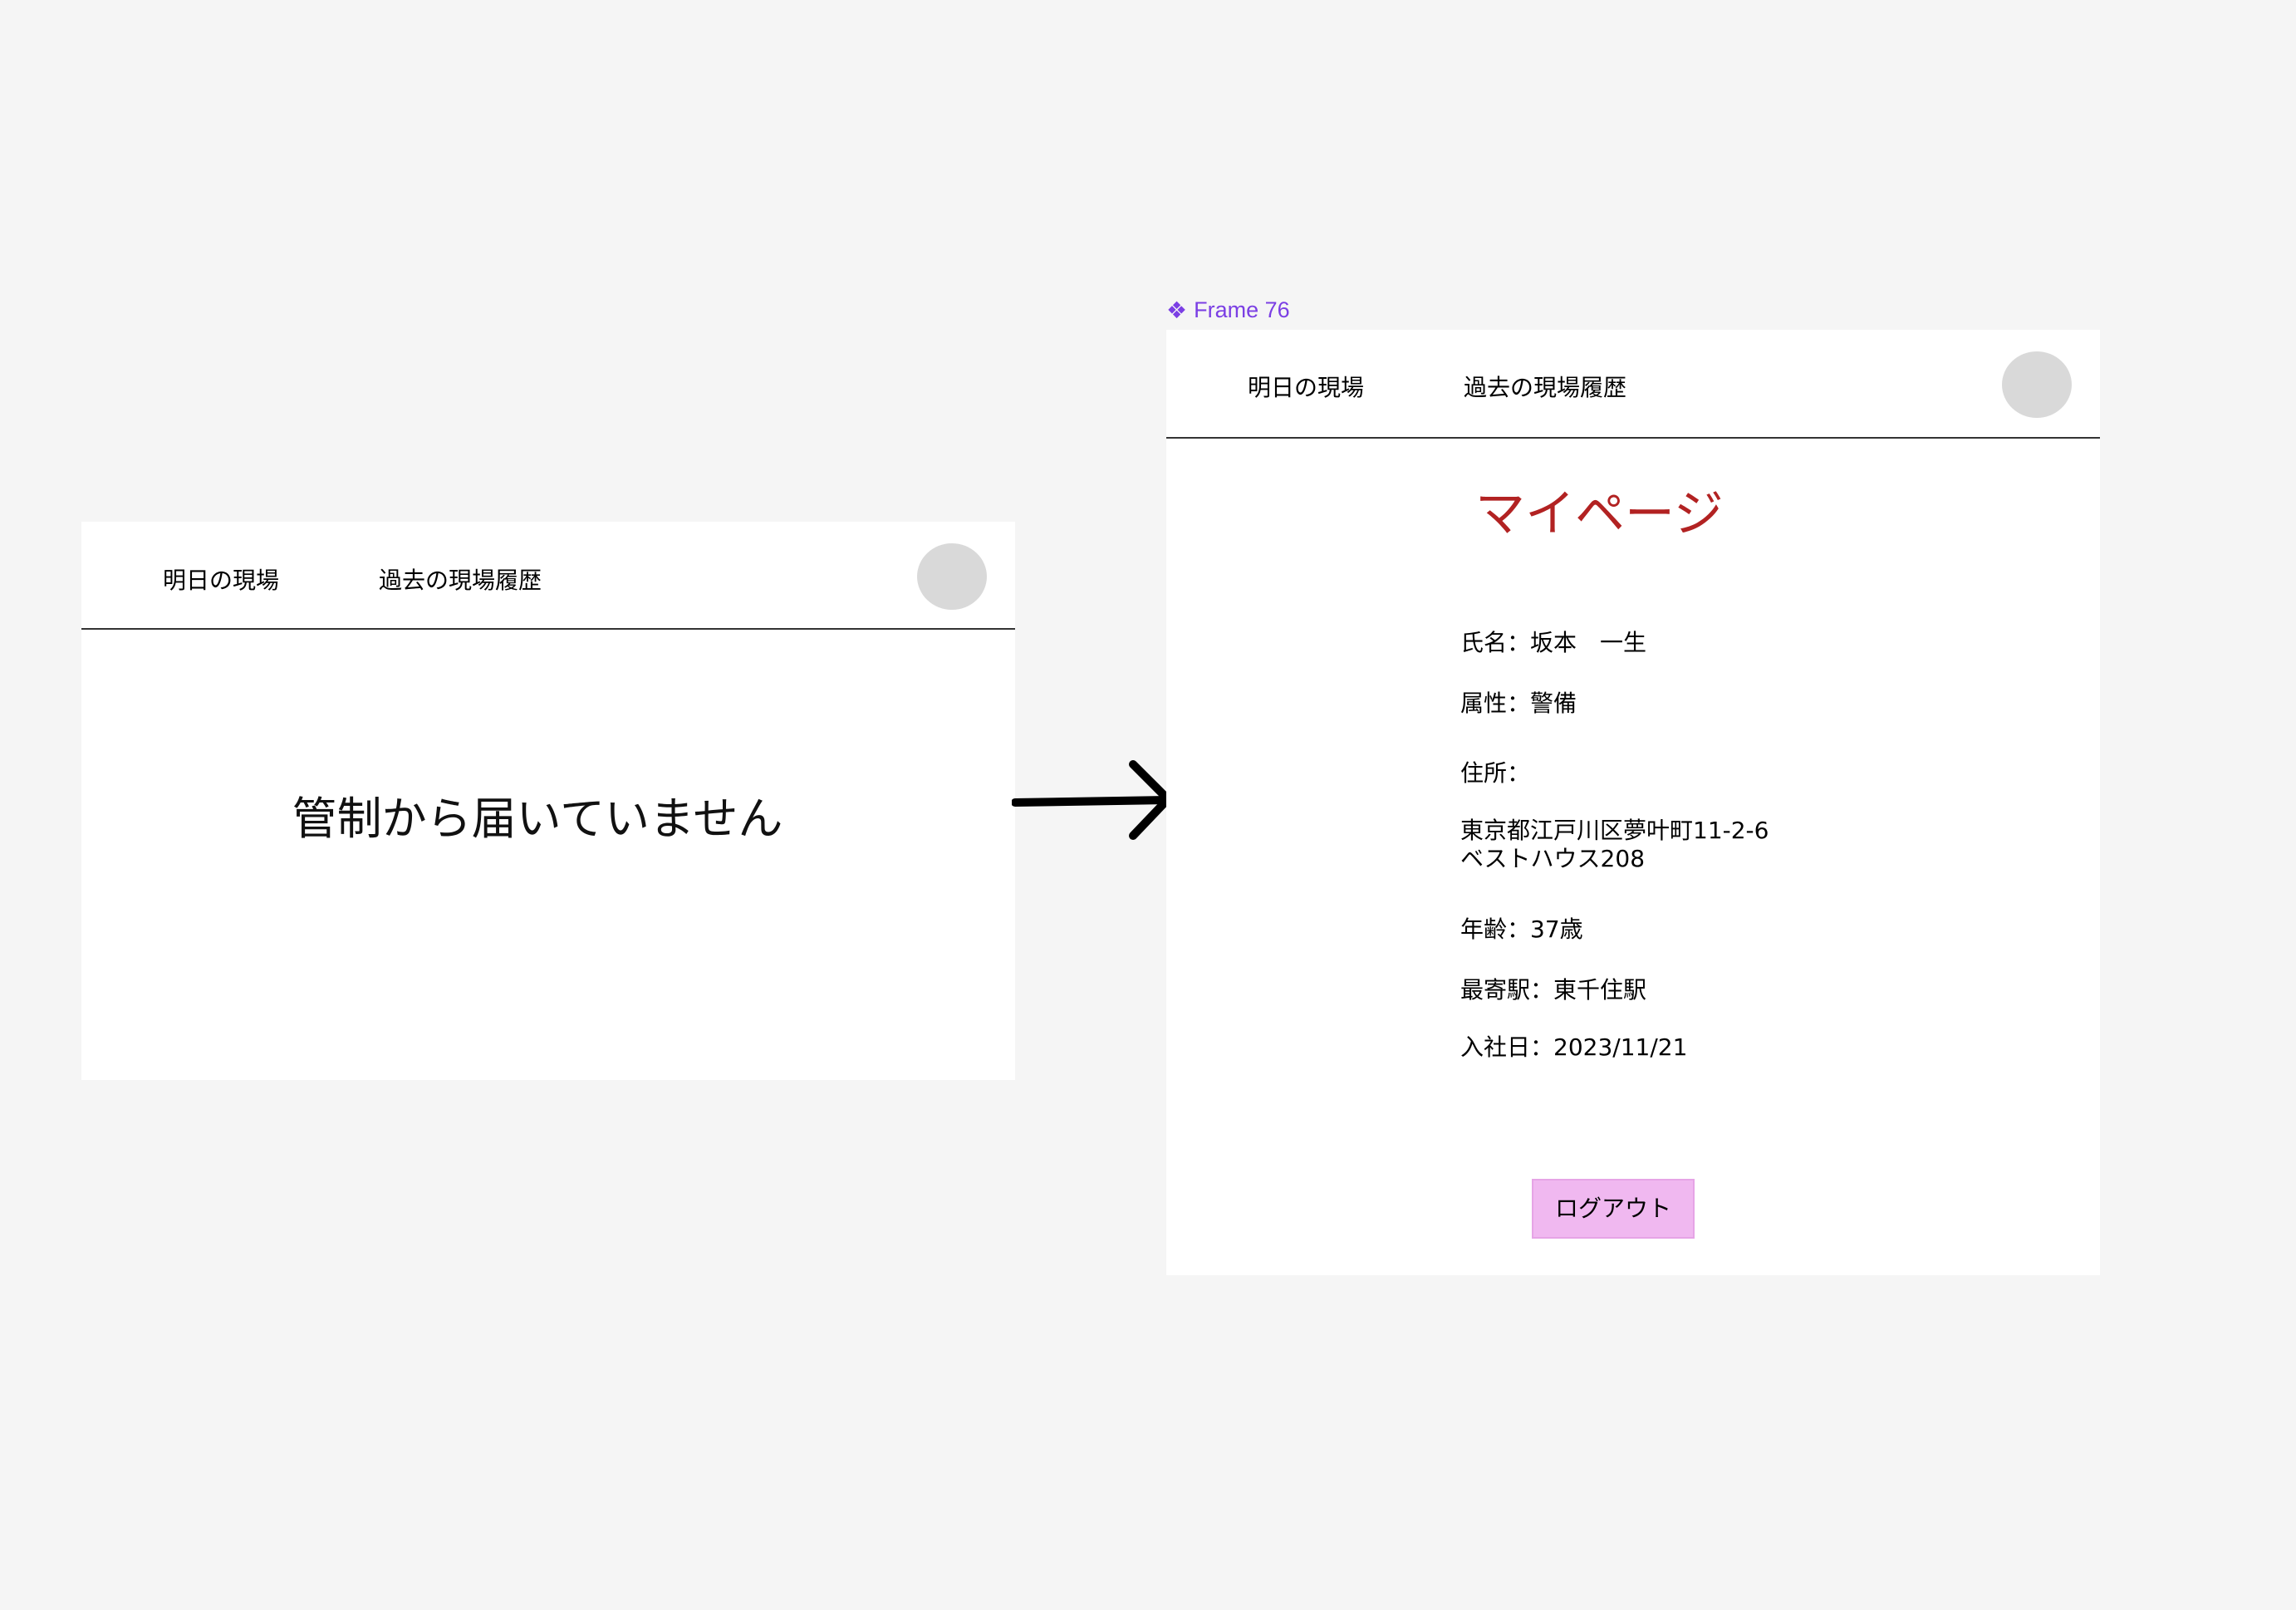  What do you see at coordinates (1614, 830) in the screenshot?
I see `profile-address-line1: 東京都江戸川区夢叶町11-2-6` at bounding box center [1614, 830].